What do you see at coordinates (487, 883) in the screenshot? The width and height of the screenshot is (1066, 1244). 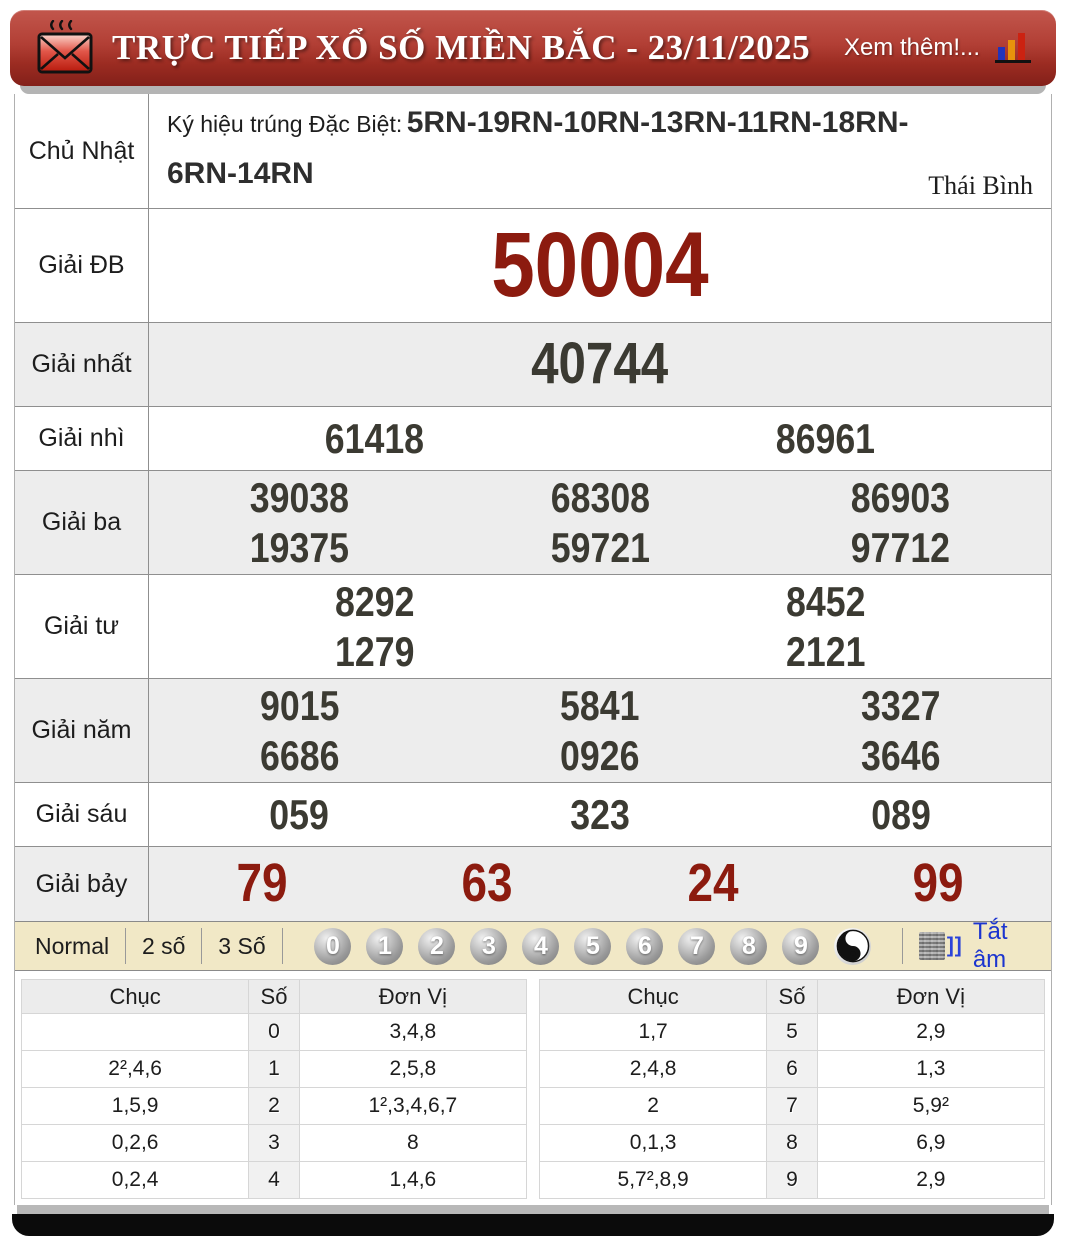 I see `prize-number: 63` at bounding box center [487, 883].